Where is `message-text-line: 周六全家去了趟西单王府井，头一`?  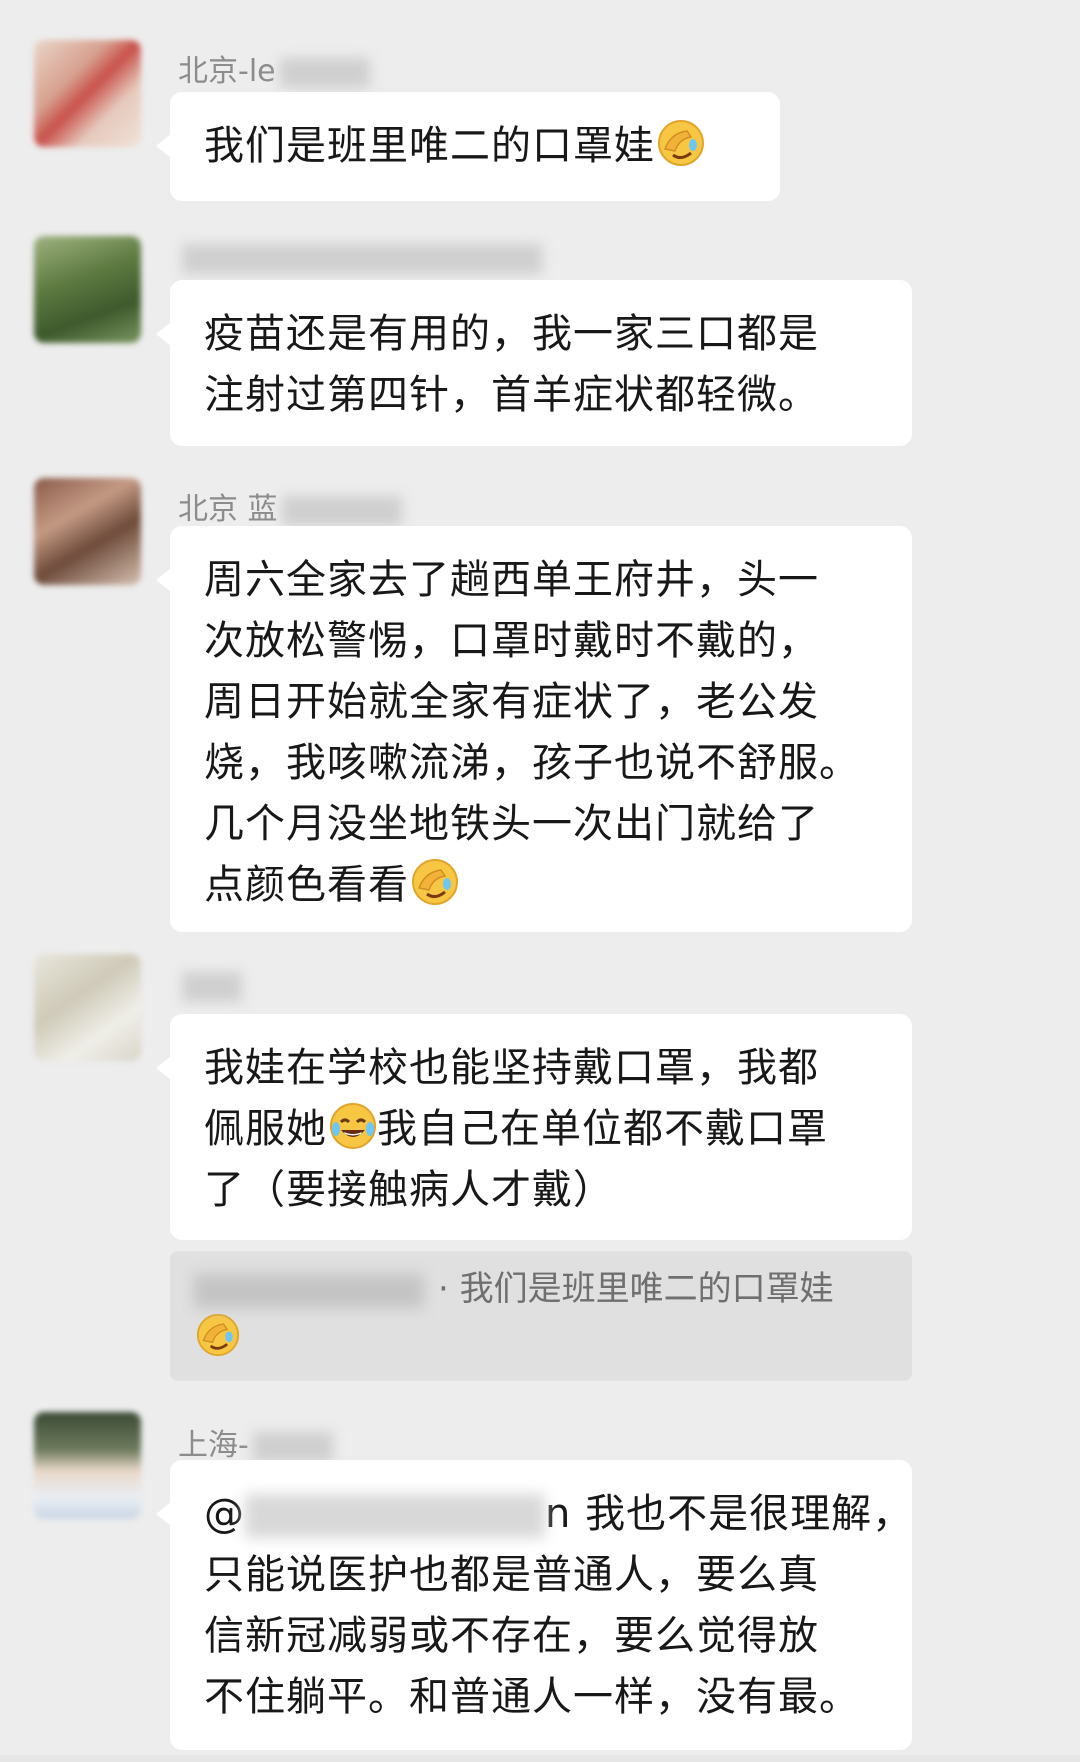 message-text-line: 周六全家去了趟西单王府井，头一 is located at coordinates (511, 580).